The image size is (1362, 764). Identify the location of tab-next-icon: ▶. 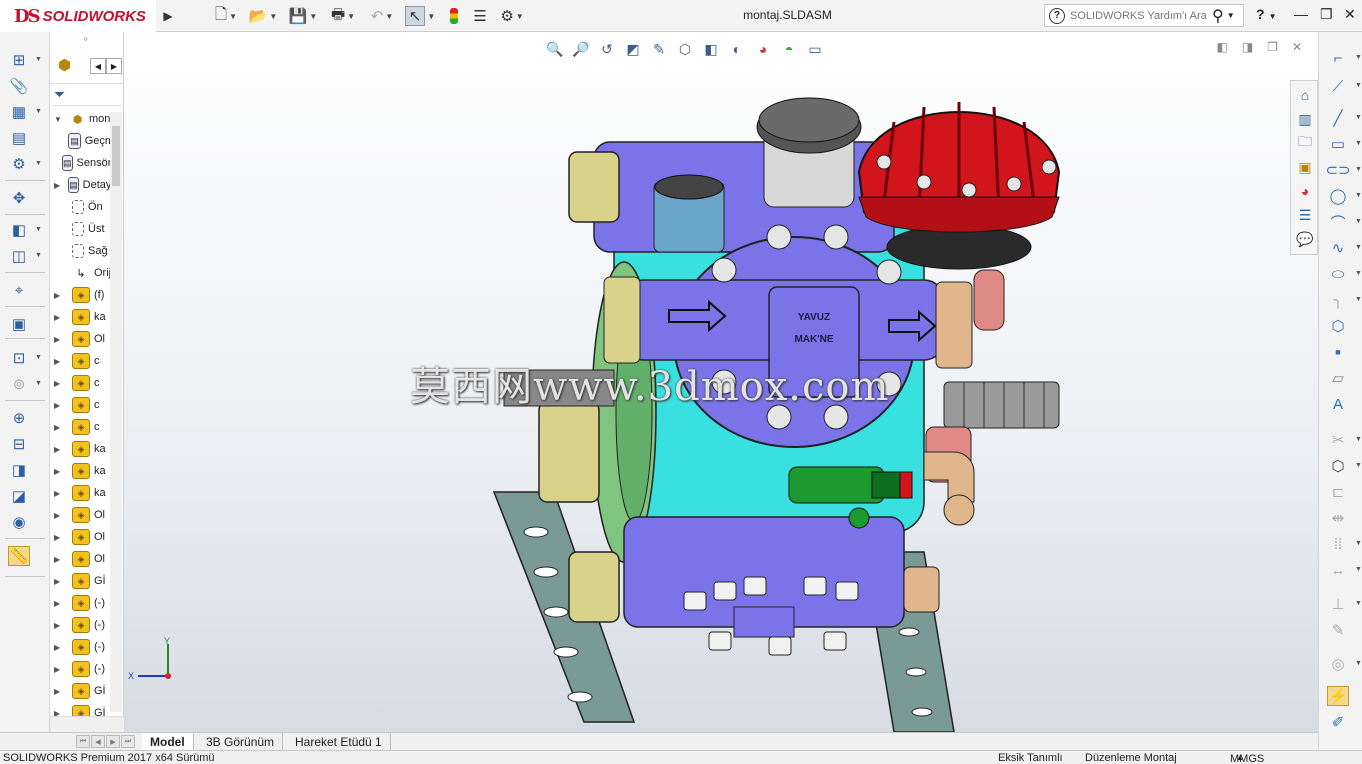
(113, 741).